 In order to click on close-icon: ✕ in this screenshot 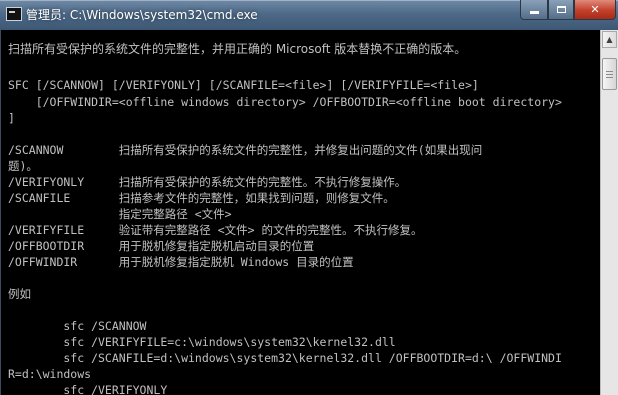, I will do `click(595, 9)`.